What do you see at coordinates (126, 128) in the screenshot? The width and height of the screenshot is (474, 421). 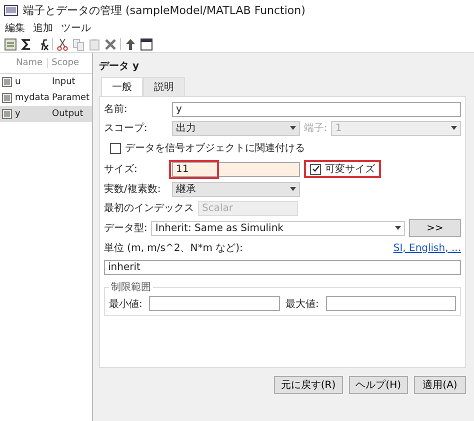 I see `field-label: スコープ:` at bounding box center [126, 128].